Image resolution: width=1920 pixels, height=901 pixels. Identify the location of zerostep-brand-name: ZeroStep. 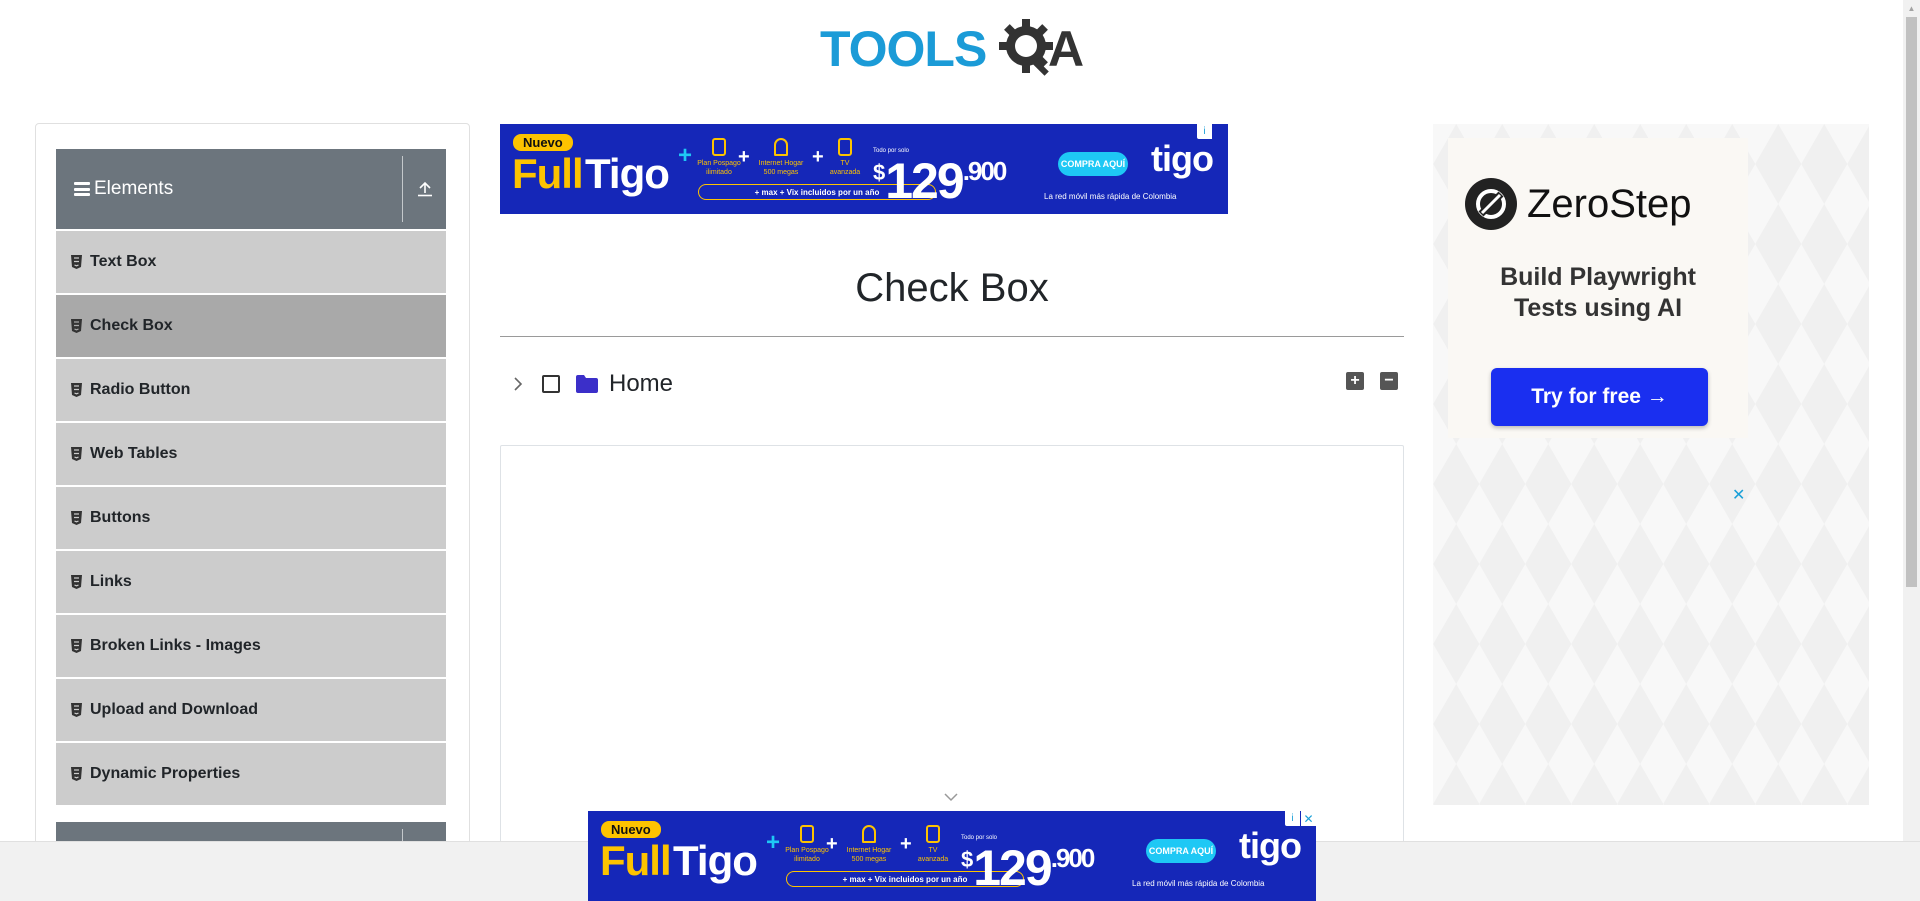
(1609, 203).